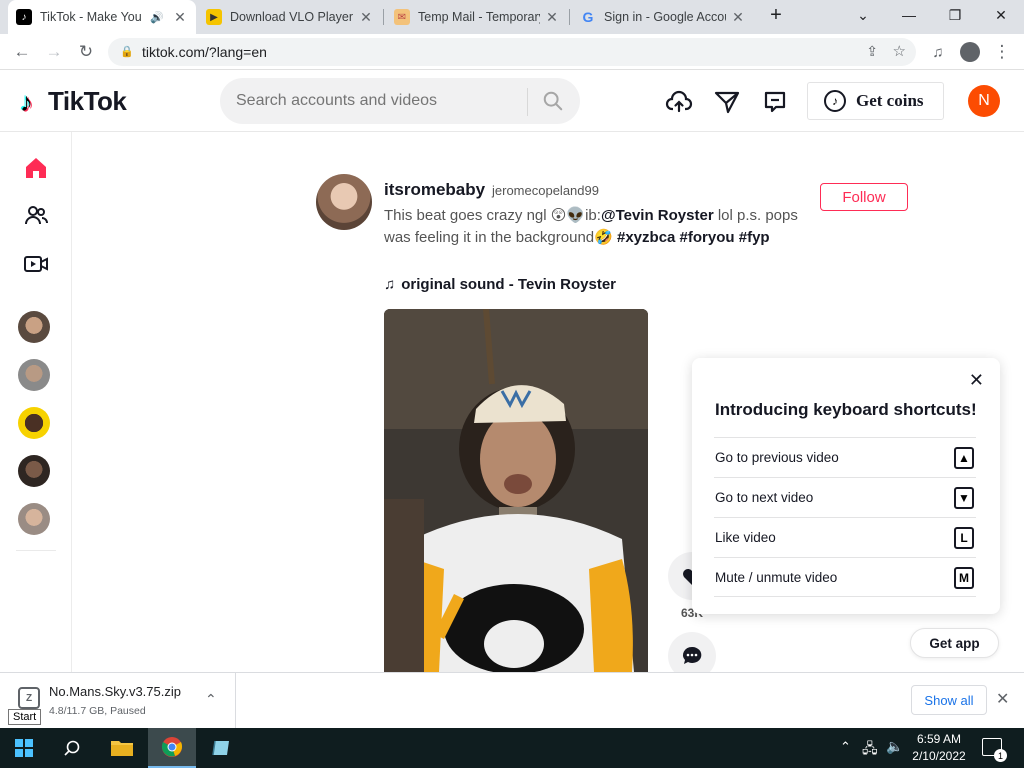 The height and width of the screenshot is (768, 1024). What do you see at coordinates (663, 17) in the screenshot?
I see `tab-google-signin: G Sign in - Google Accou ✕` at bounding box center [663, 17].